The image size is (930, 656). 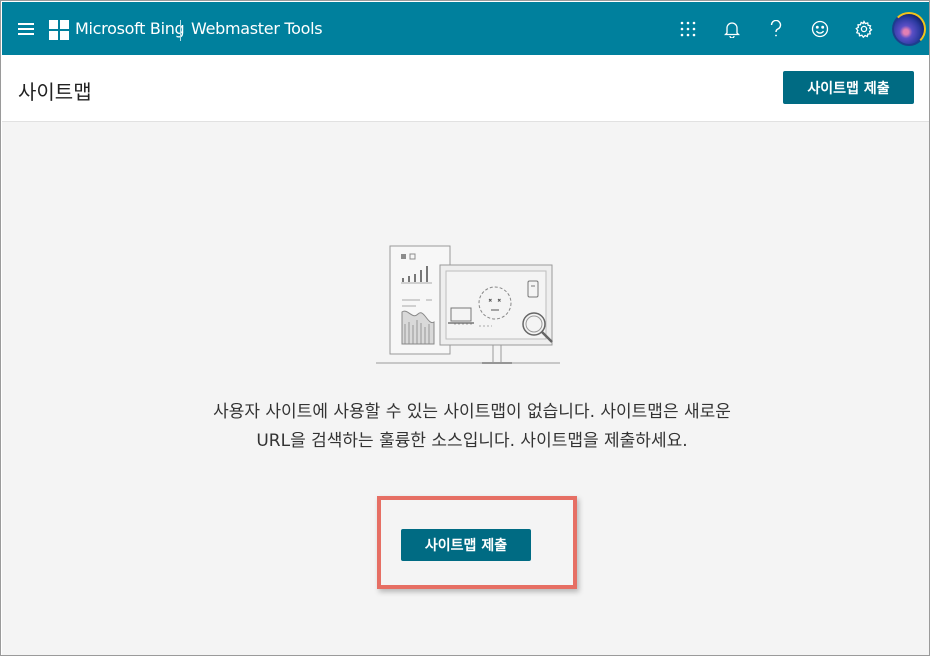 What do you see at coordinates (466, 545) in the screenshot?
I see `submit-sitemap-button: 사이트맵 제출` at bounding box center [466, 545].